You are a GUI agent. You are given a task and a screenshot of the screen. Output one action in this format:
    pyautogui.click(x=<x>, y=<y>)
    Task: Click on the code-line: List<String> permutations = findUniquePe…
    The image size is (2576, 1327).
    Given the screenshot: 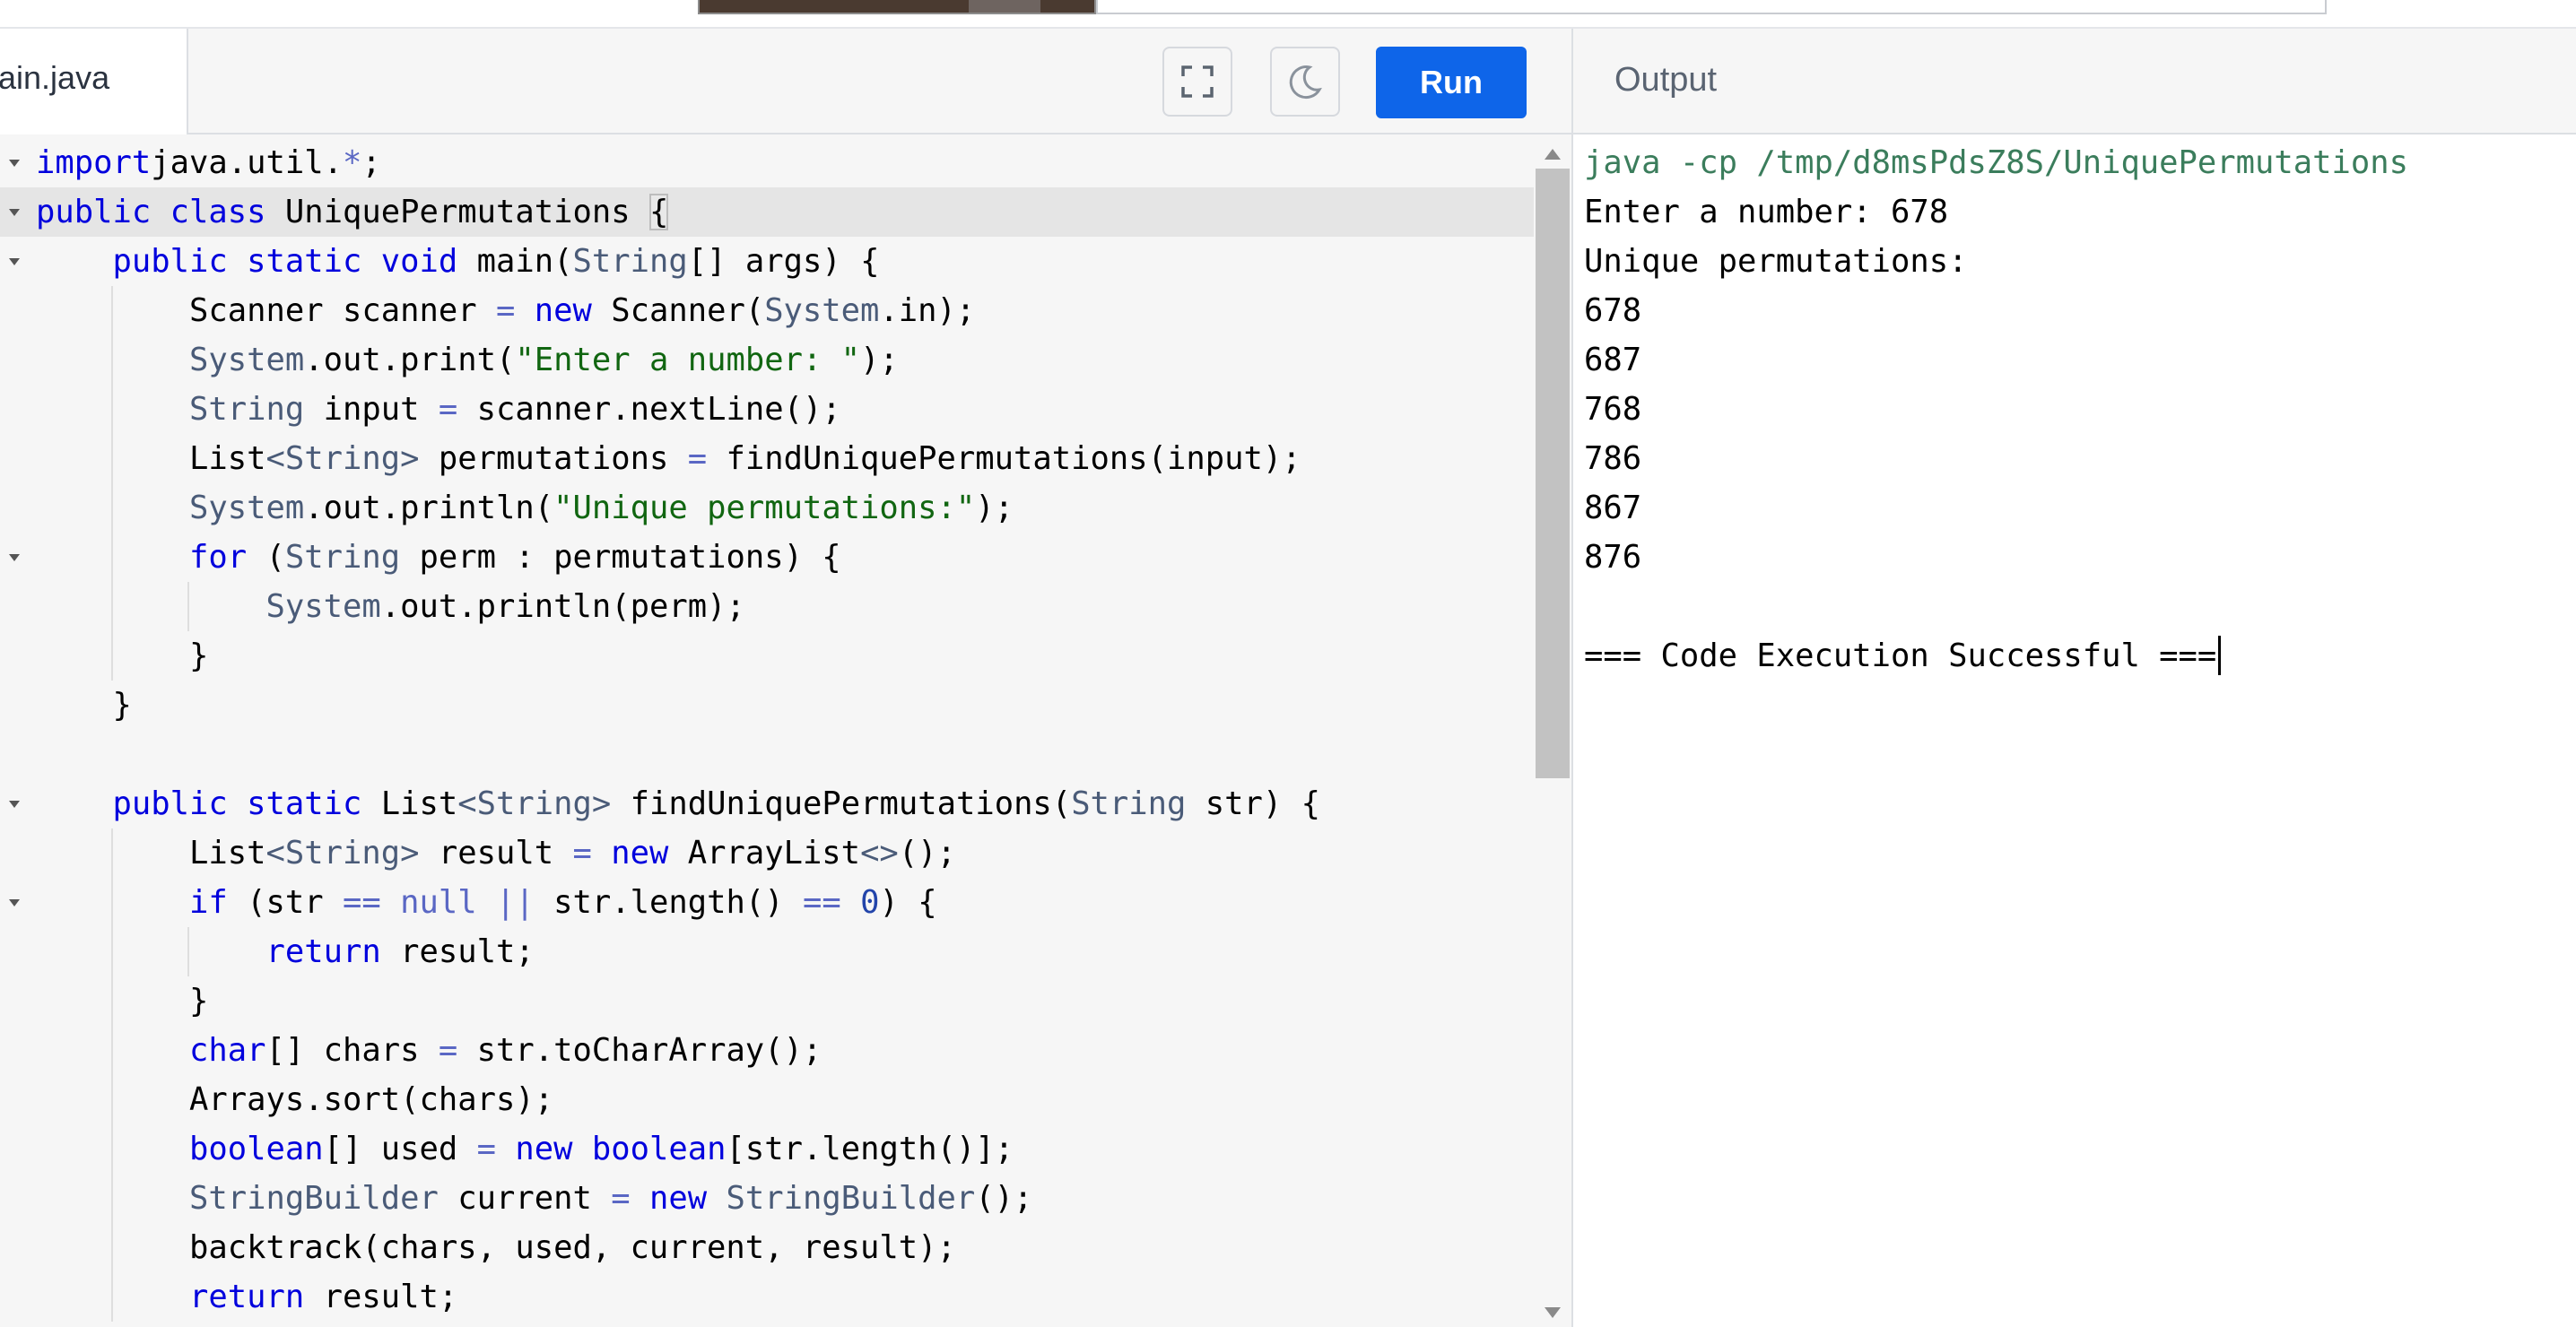 What is the action you would take?
    pyautogui.click(x=767, y=458)
    